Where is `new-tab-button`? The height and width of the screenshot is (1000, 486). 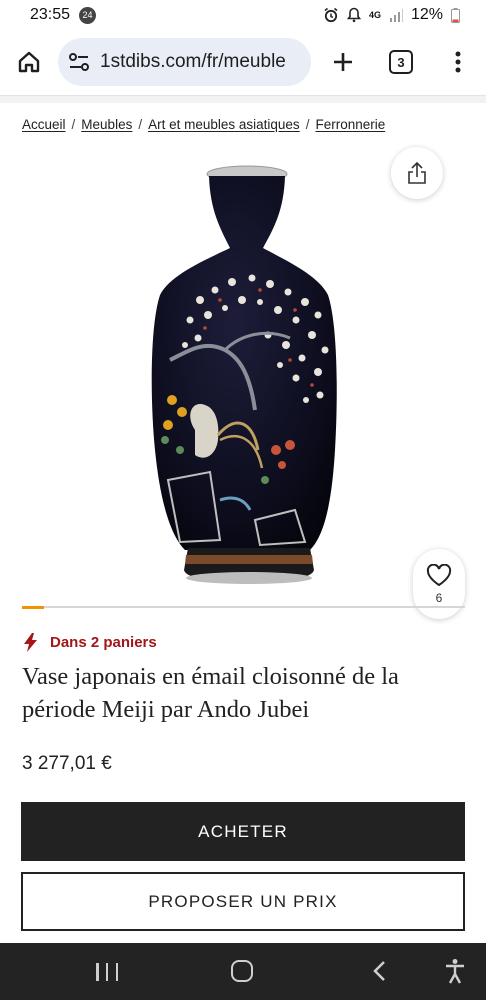 new-tab-button is located at coordinates (343, 62).